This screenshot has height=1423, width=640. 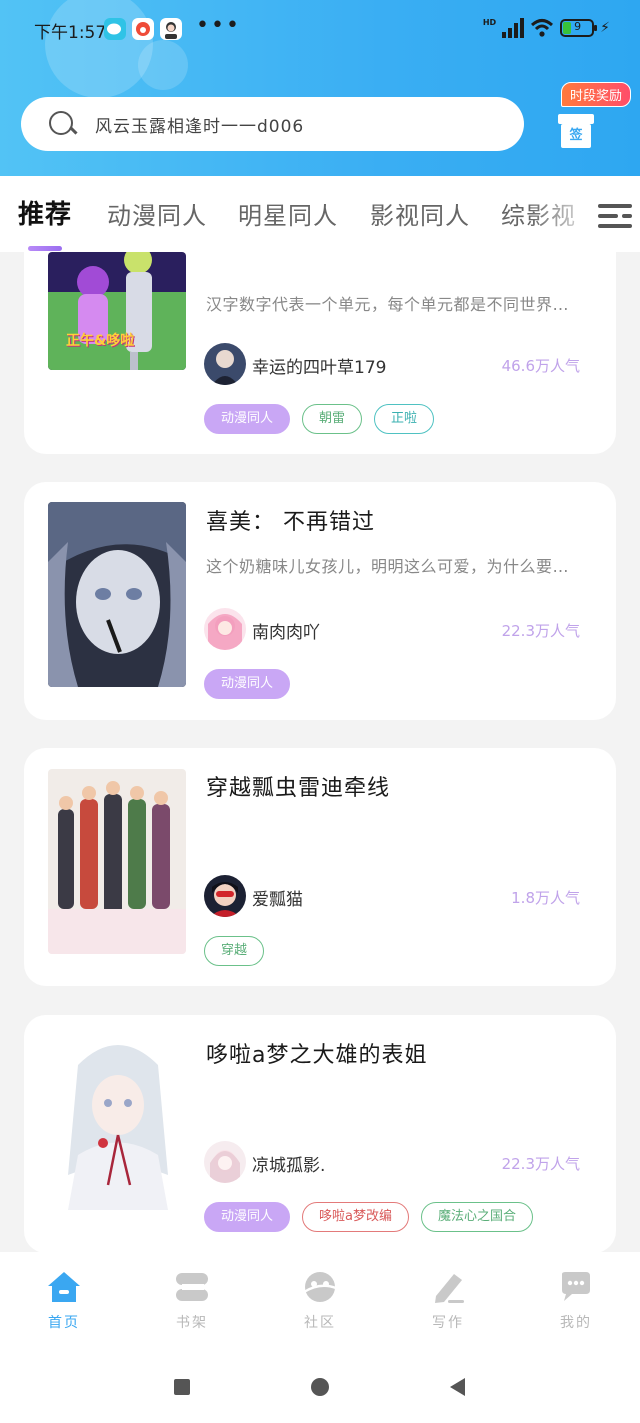 I want to click on recent-apps-button, so click(x=182, y=1387).